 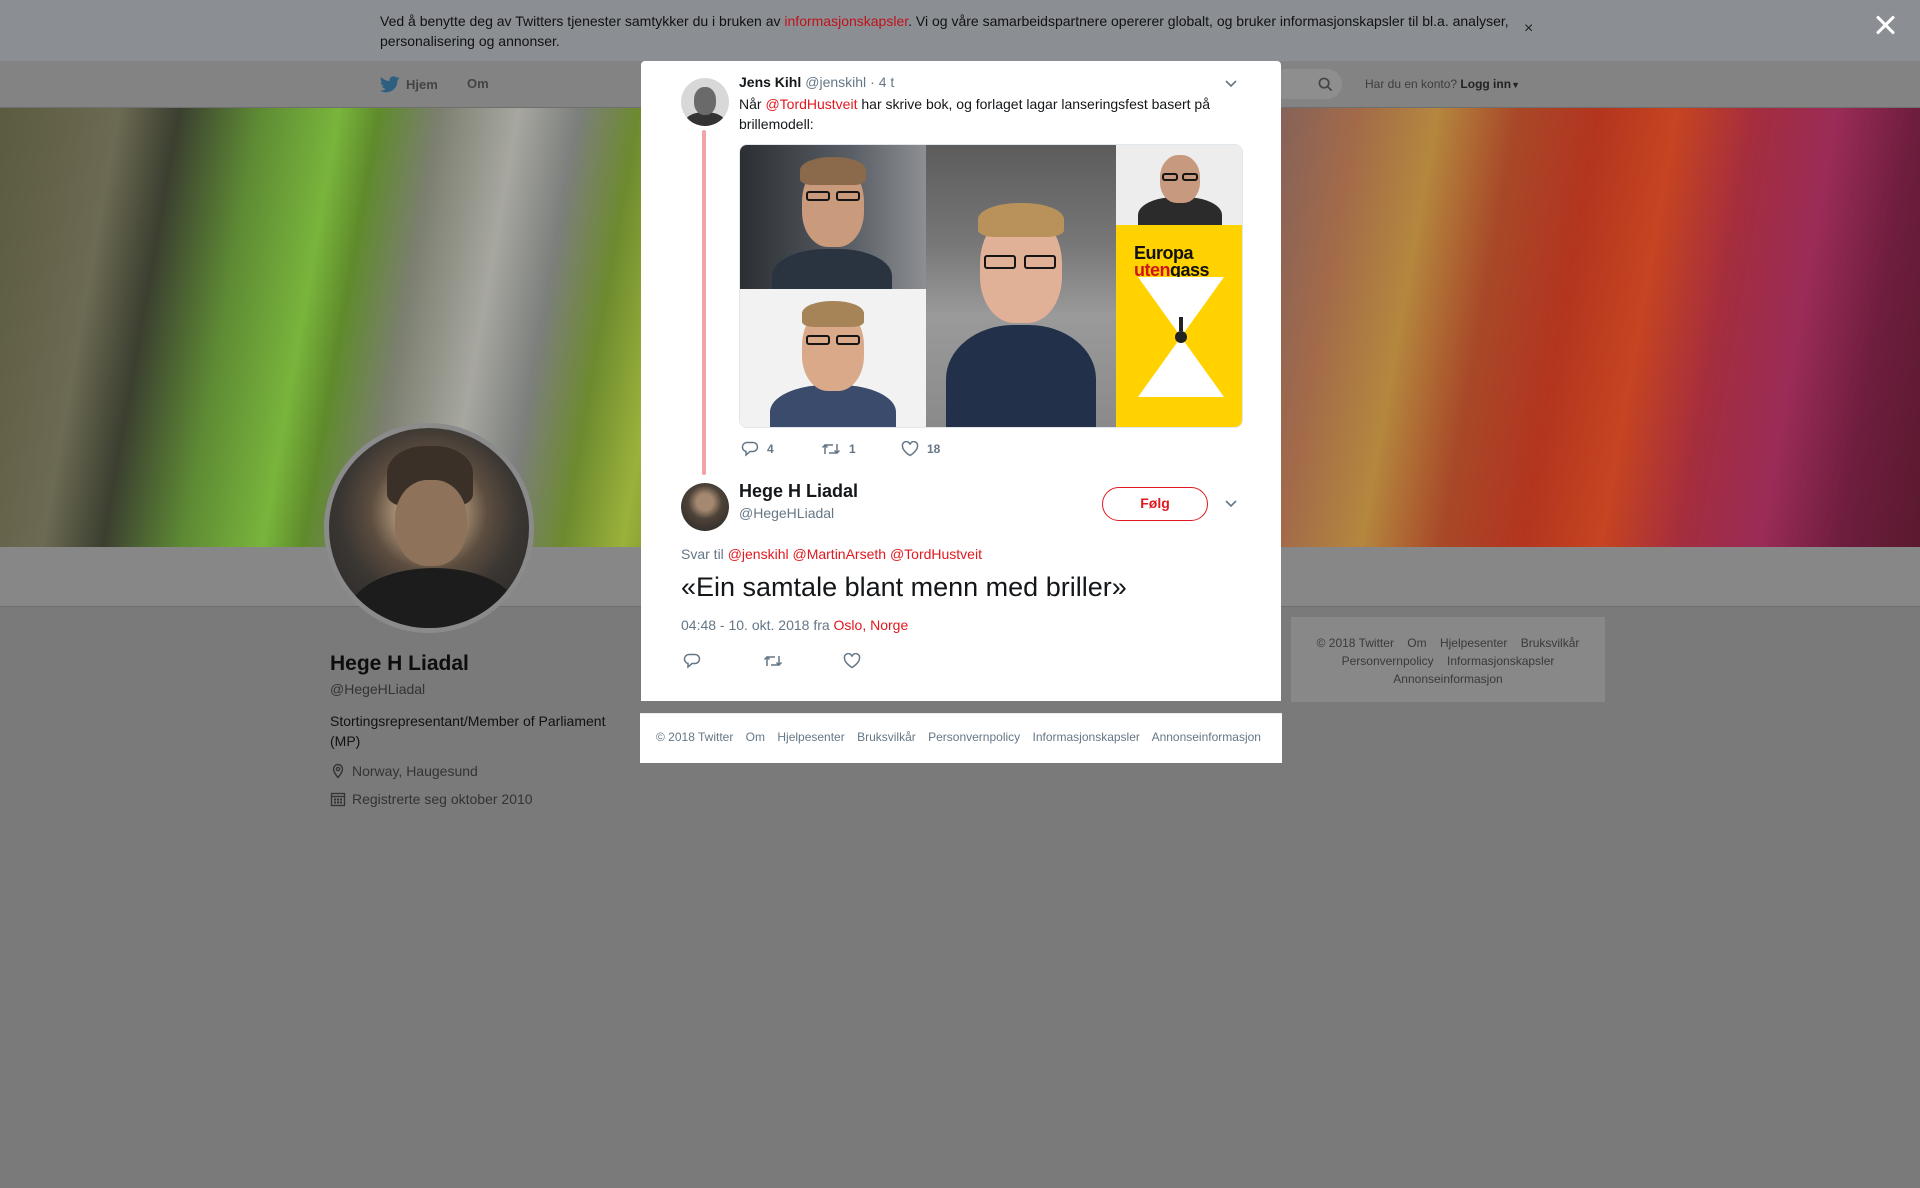 I want to click on photo-book: Europa utengass, so click(x=1179, y=286).